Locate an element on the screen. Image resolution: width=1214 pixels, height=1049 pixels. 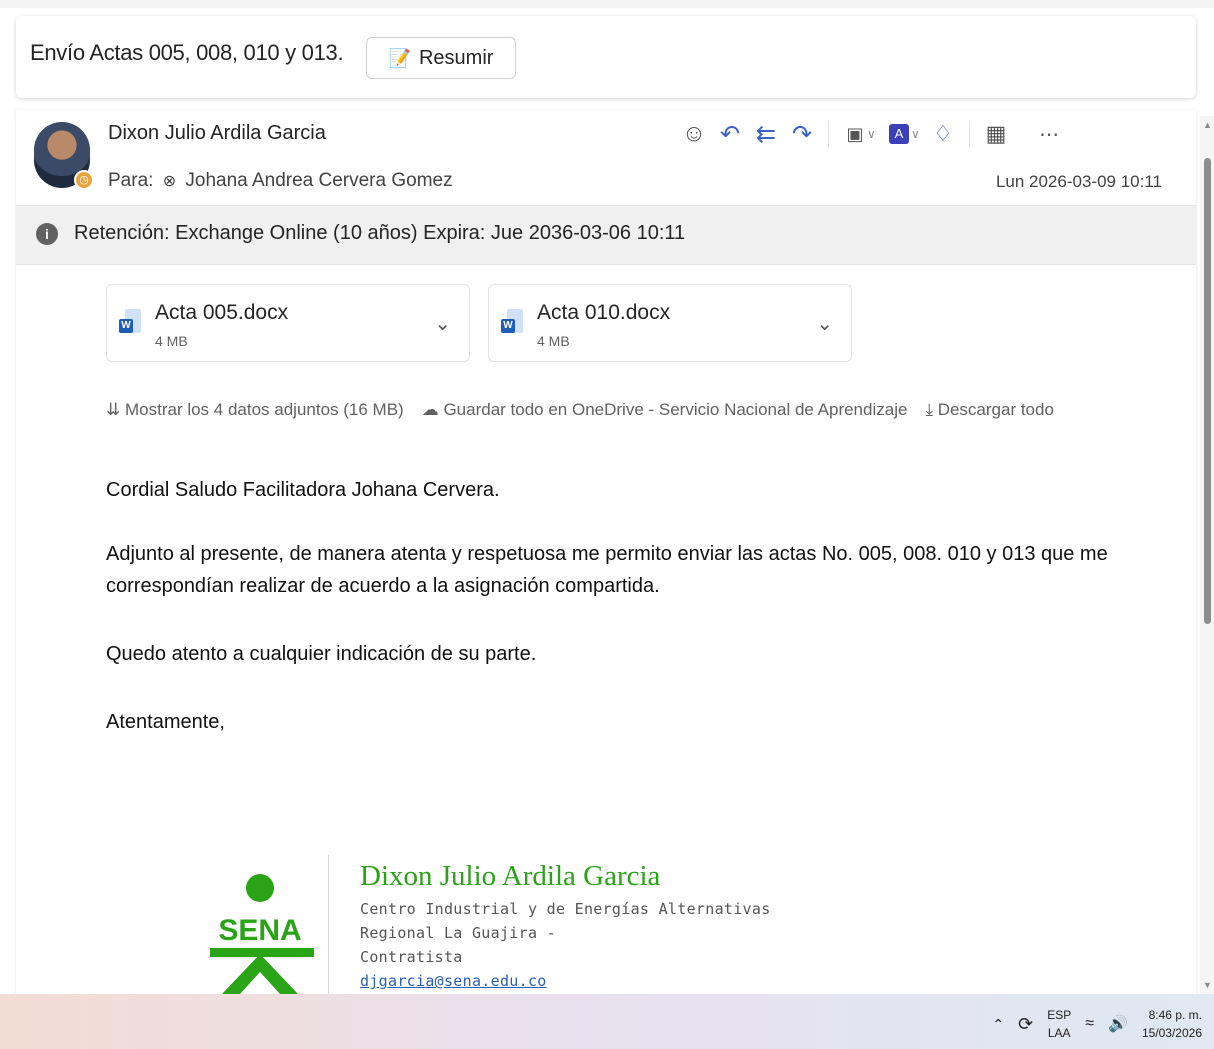
windows-update-icon: ⟳ is located at coordinates (1025, 1024).